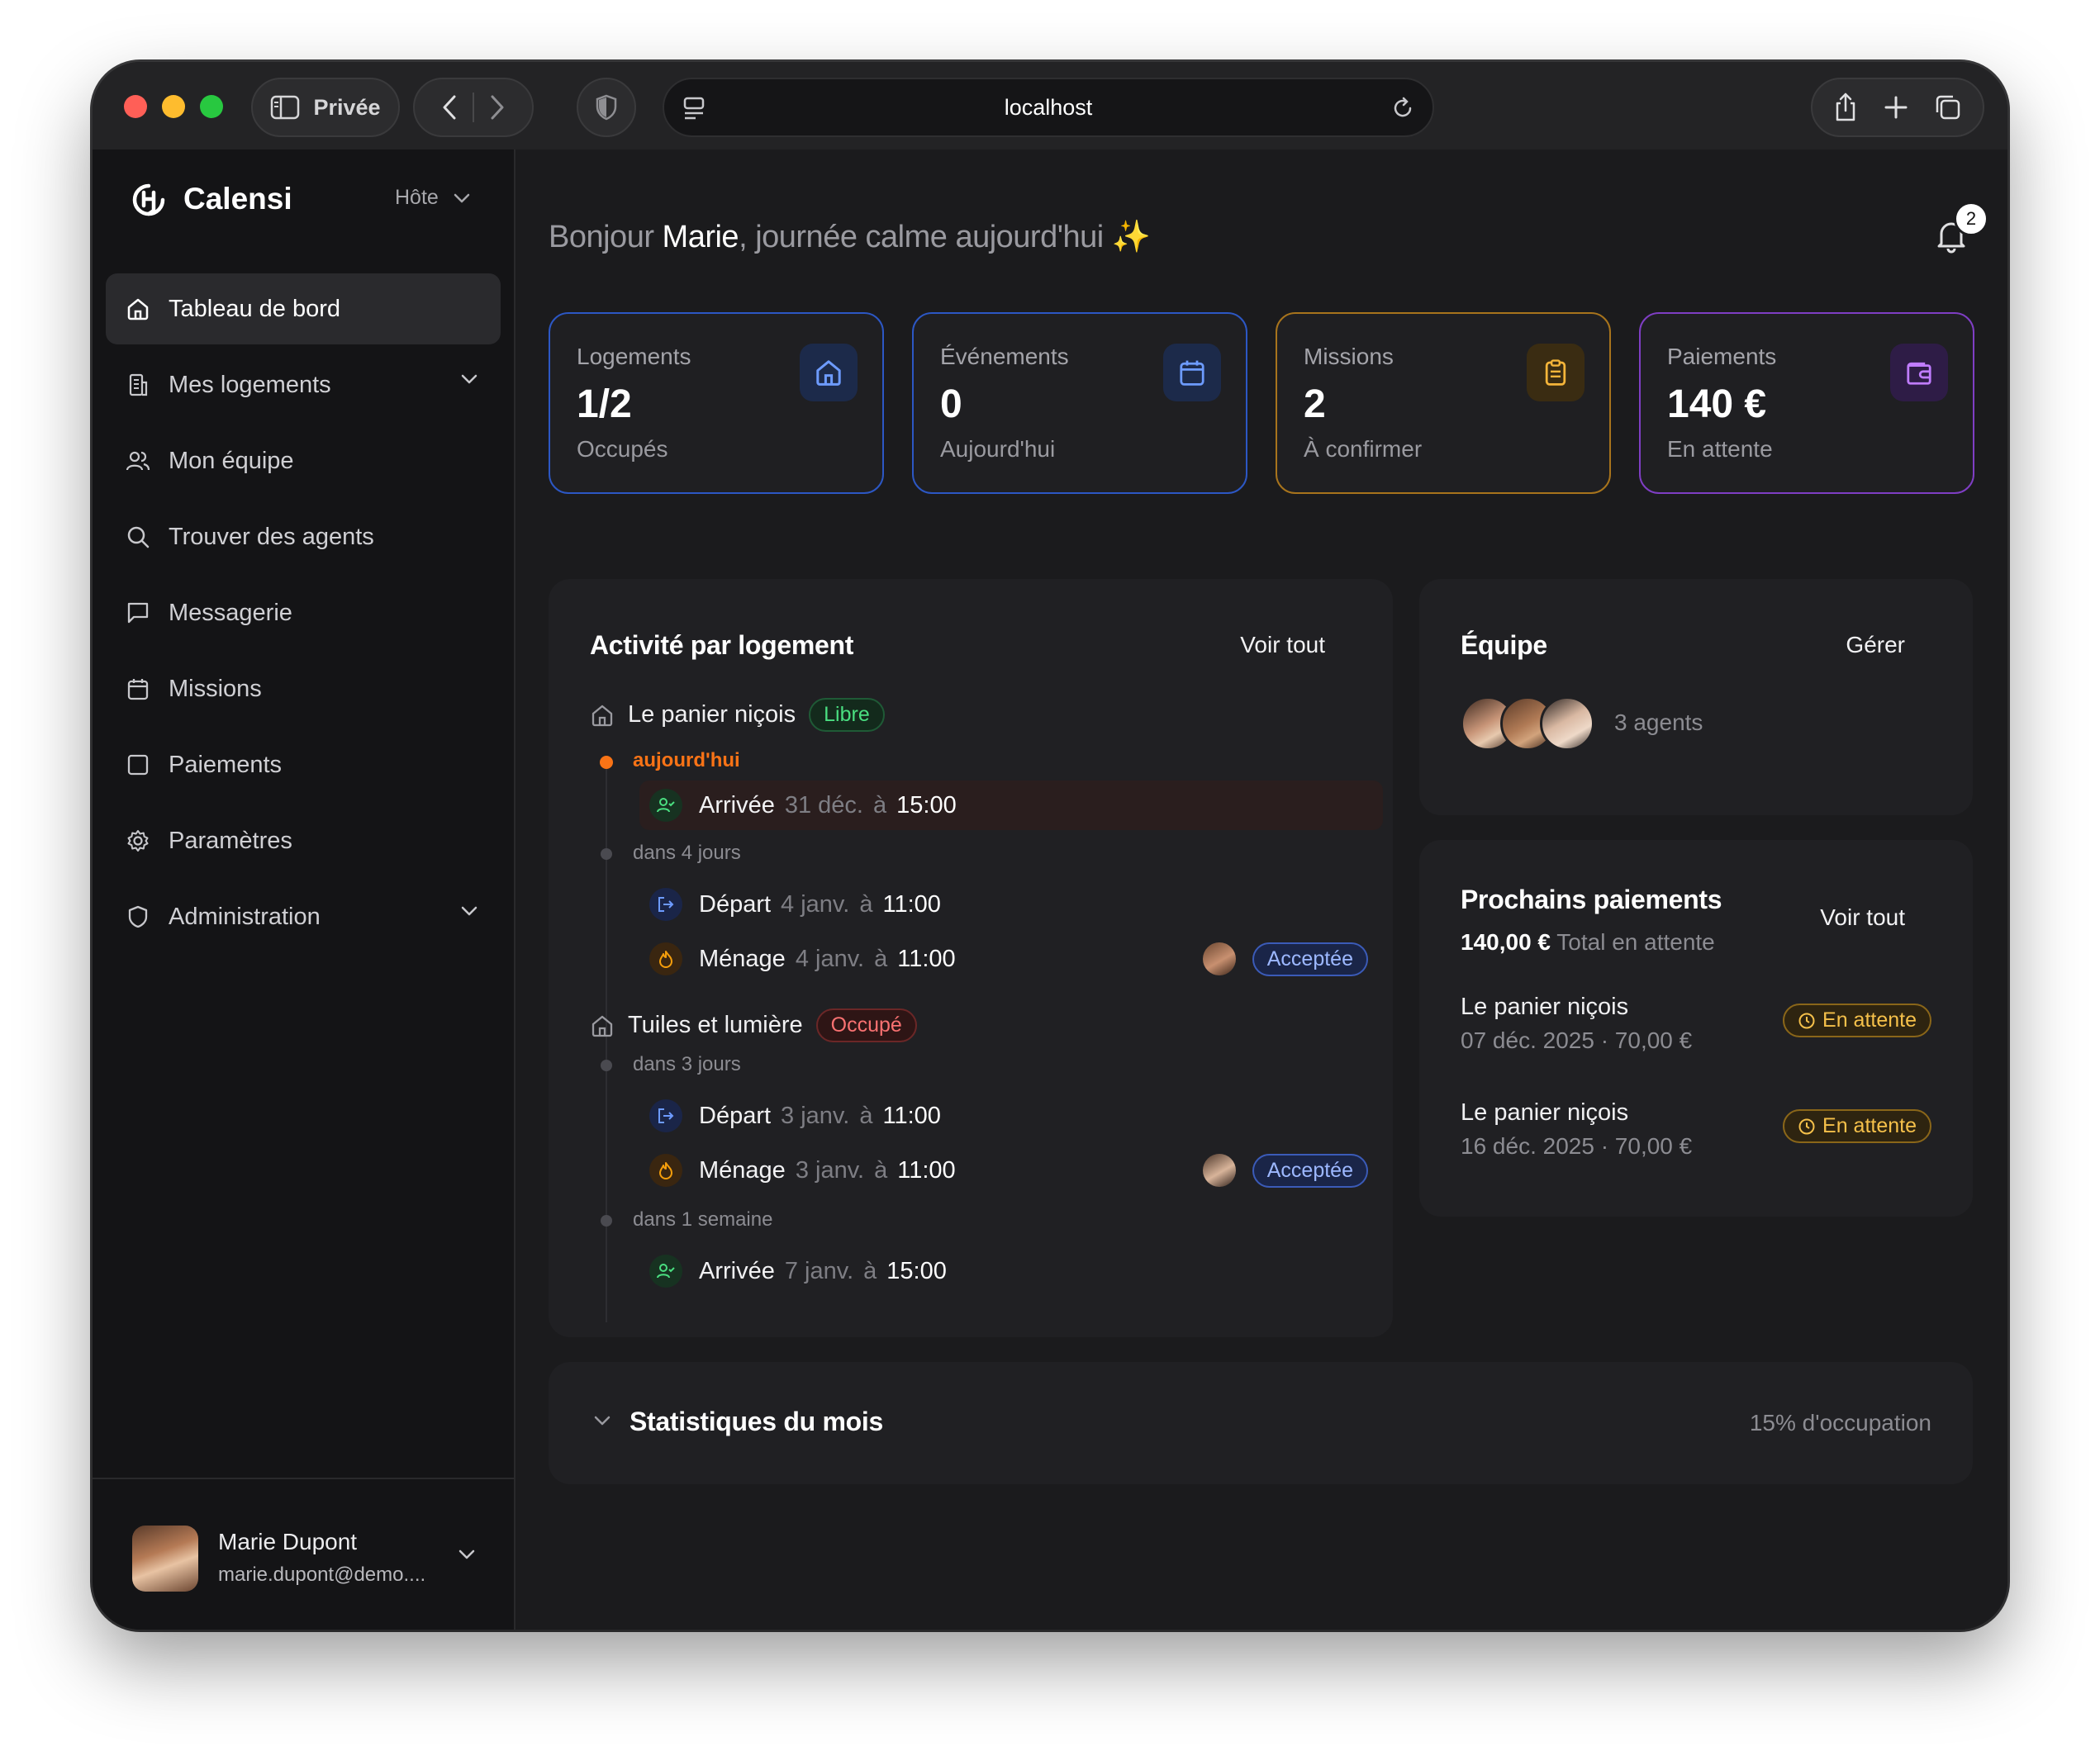 The width and height of the screenshot is (2100, 1751). Describe the element at coordinates (1011, 1170) in the screenshot. I see `event-row: Ménage 3 janv. à 11:00 Acceptée` at that location.